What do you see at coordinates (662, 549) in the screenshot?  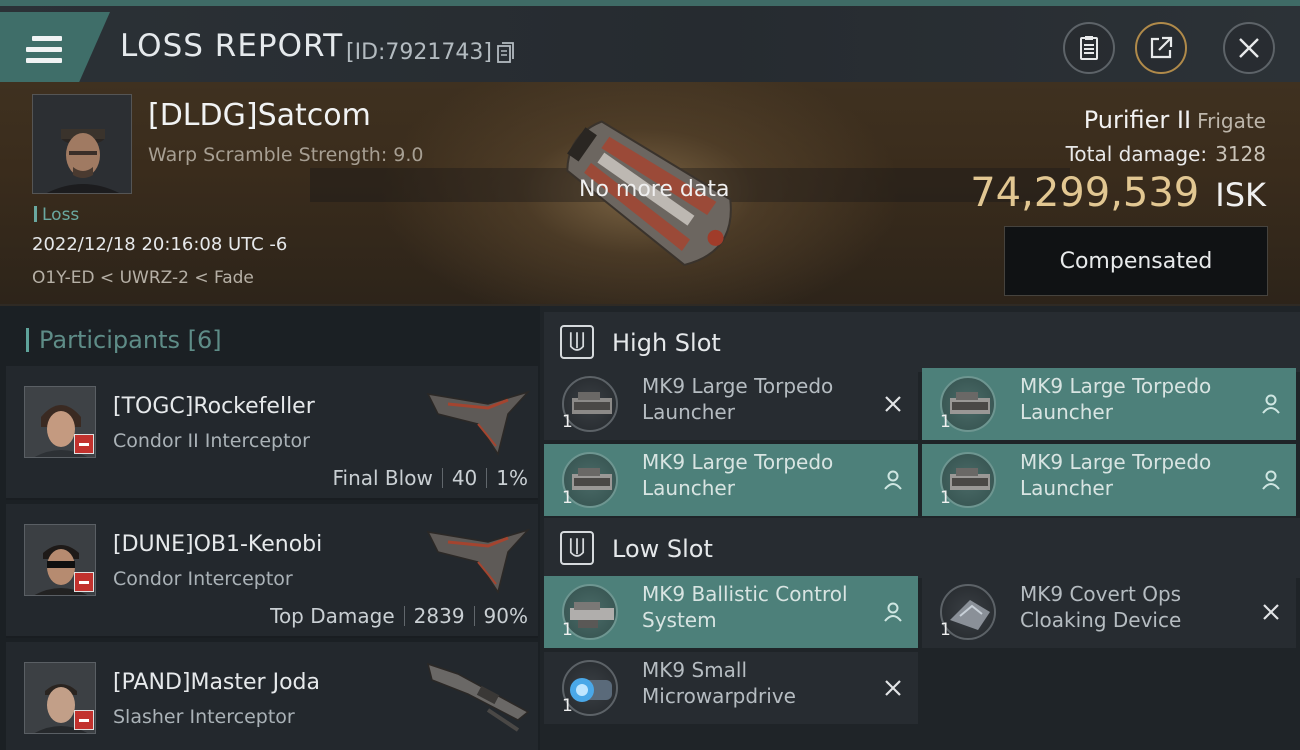 I see `low-slot-label: Low Slot` at bounding box center [662, 549].